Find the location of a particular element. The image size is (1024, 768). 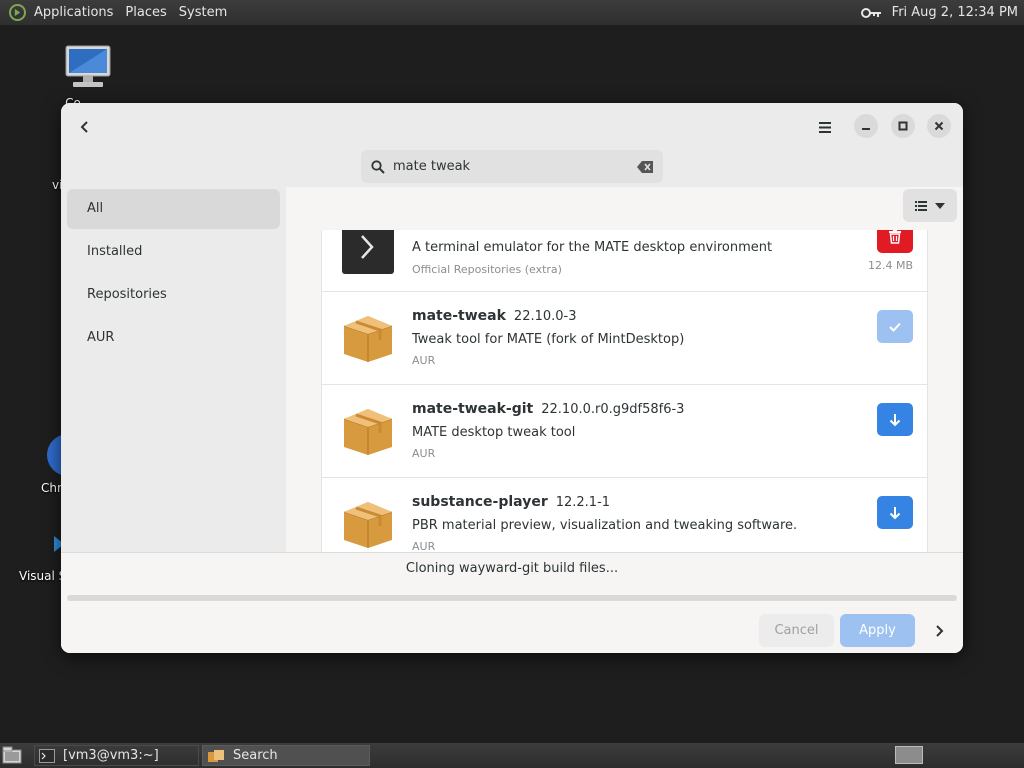

system-menu: System is located at coordinates (203, 12).